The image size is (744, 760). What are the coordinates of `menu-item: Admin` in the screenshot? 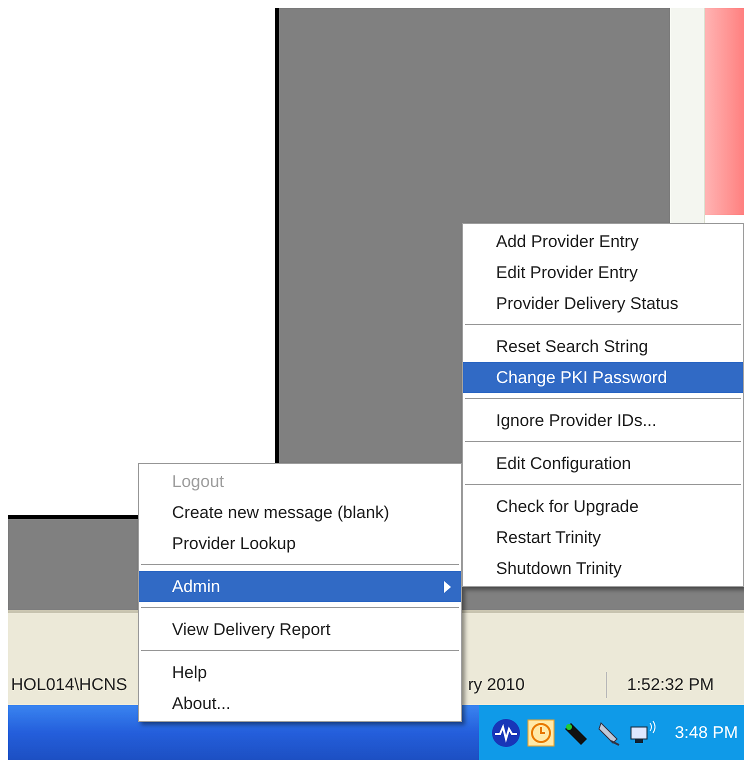 It's located at (300, 586).